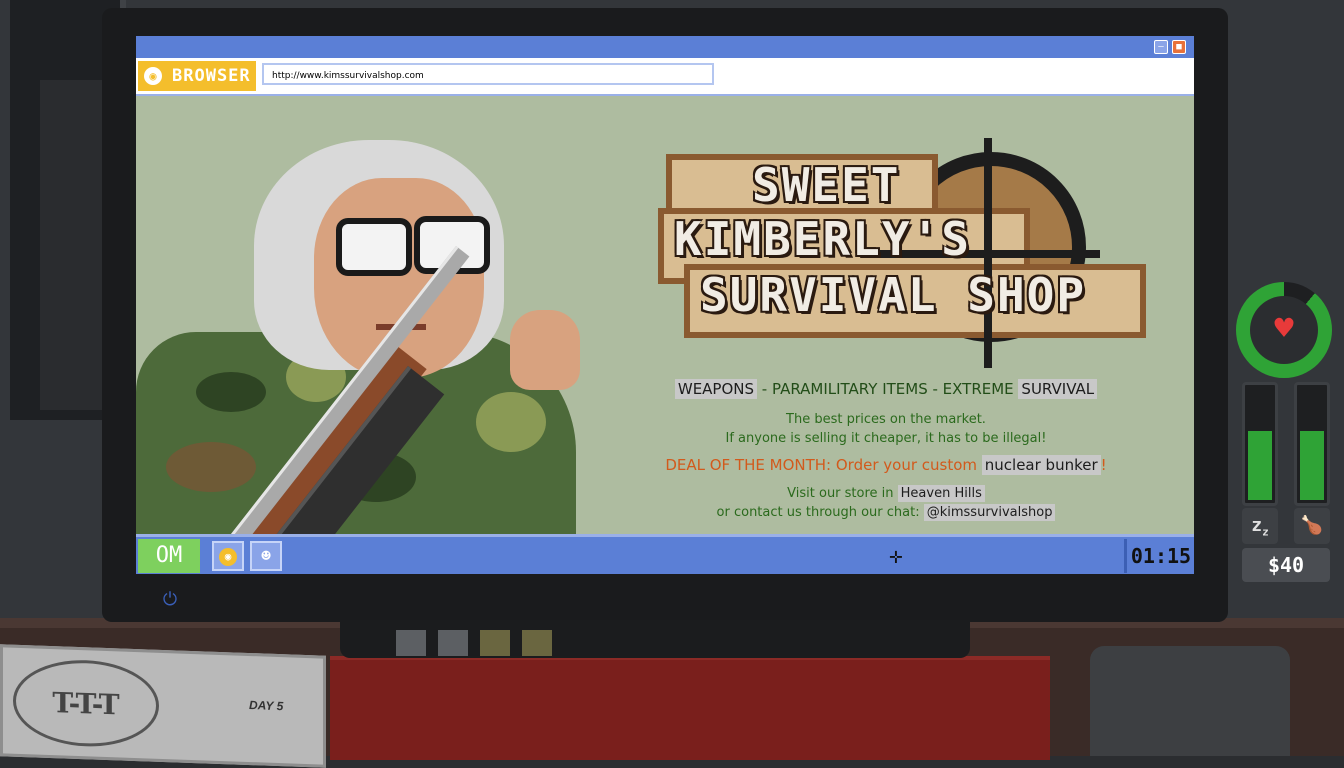 The height and width of the screenshot is (768, 1344). What do you see at coordinates (75, 245) in the screenshot?
I see `window-building` at bounding box center [75, 245].